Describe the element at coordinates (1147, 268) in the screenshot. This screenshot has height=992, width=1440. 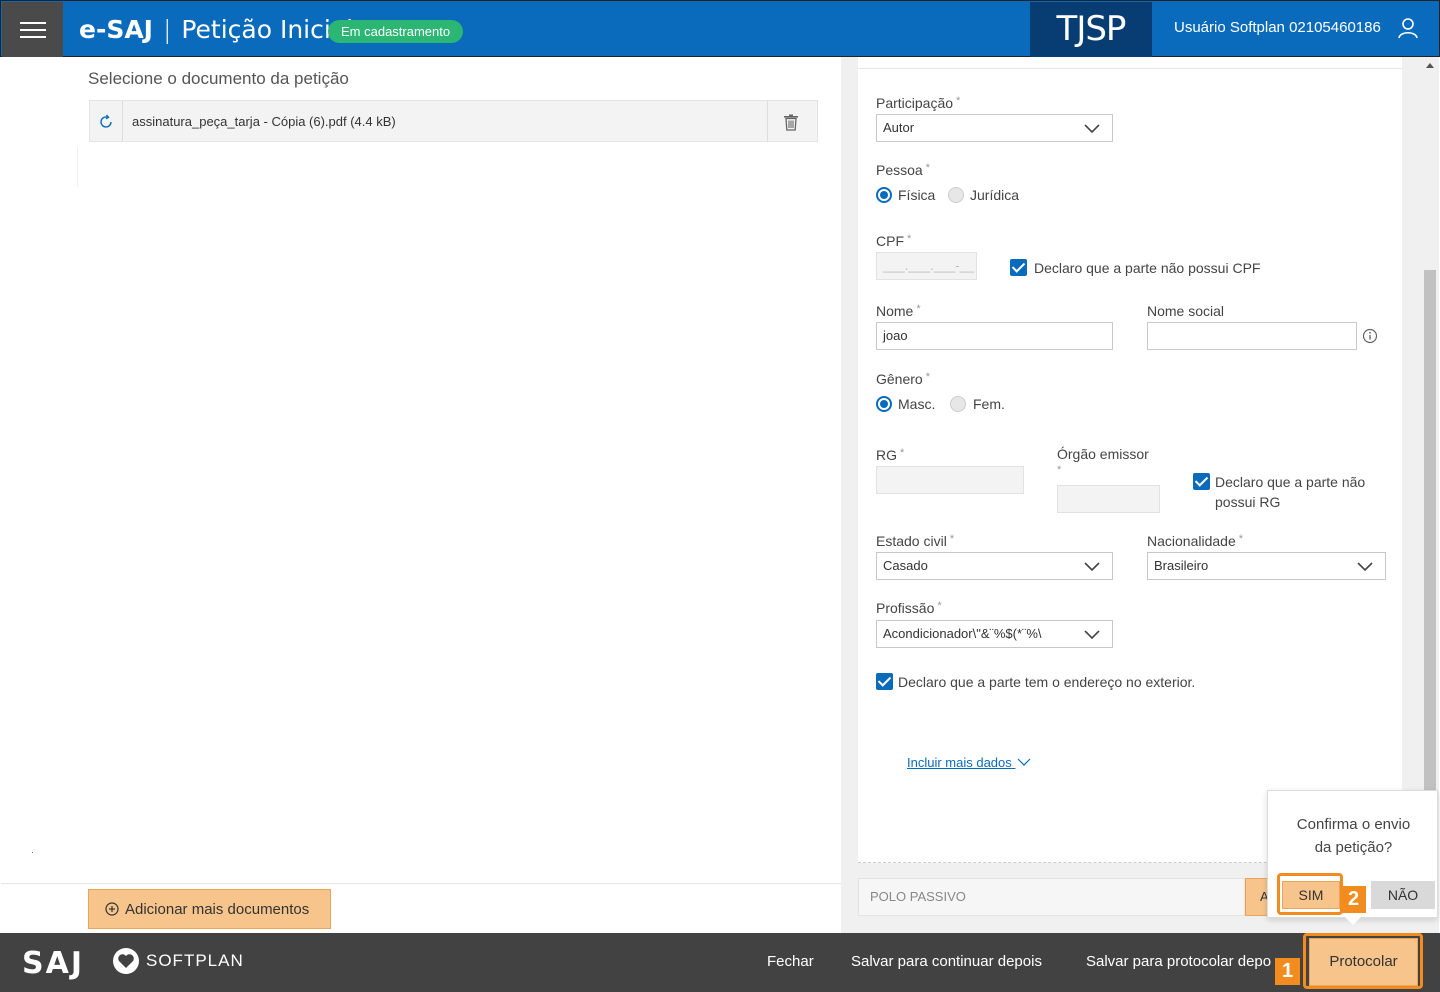
I see `cpf-declaro-label: Declaro que a parte não possui CPF` at that location.